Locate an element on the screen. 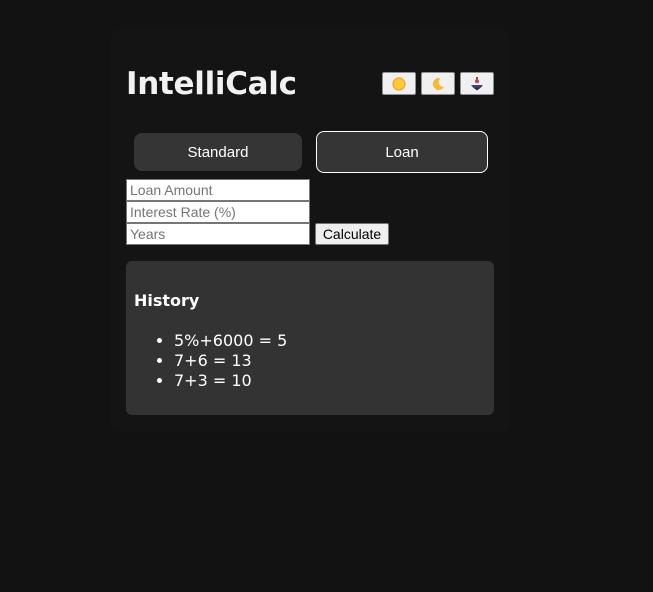  history-panel: History 5%+6000 = 5 7+6 = 13 7+3 = 10 is located at coordinates (310, 338).